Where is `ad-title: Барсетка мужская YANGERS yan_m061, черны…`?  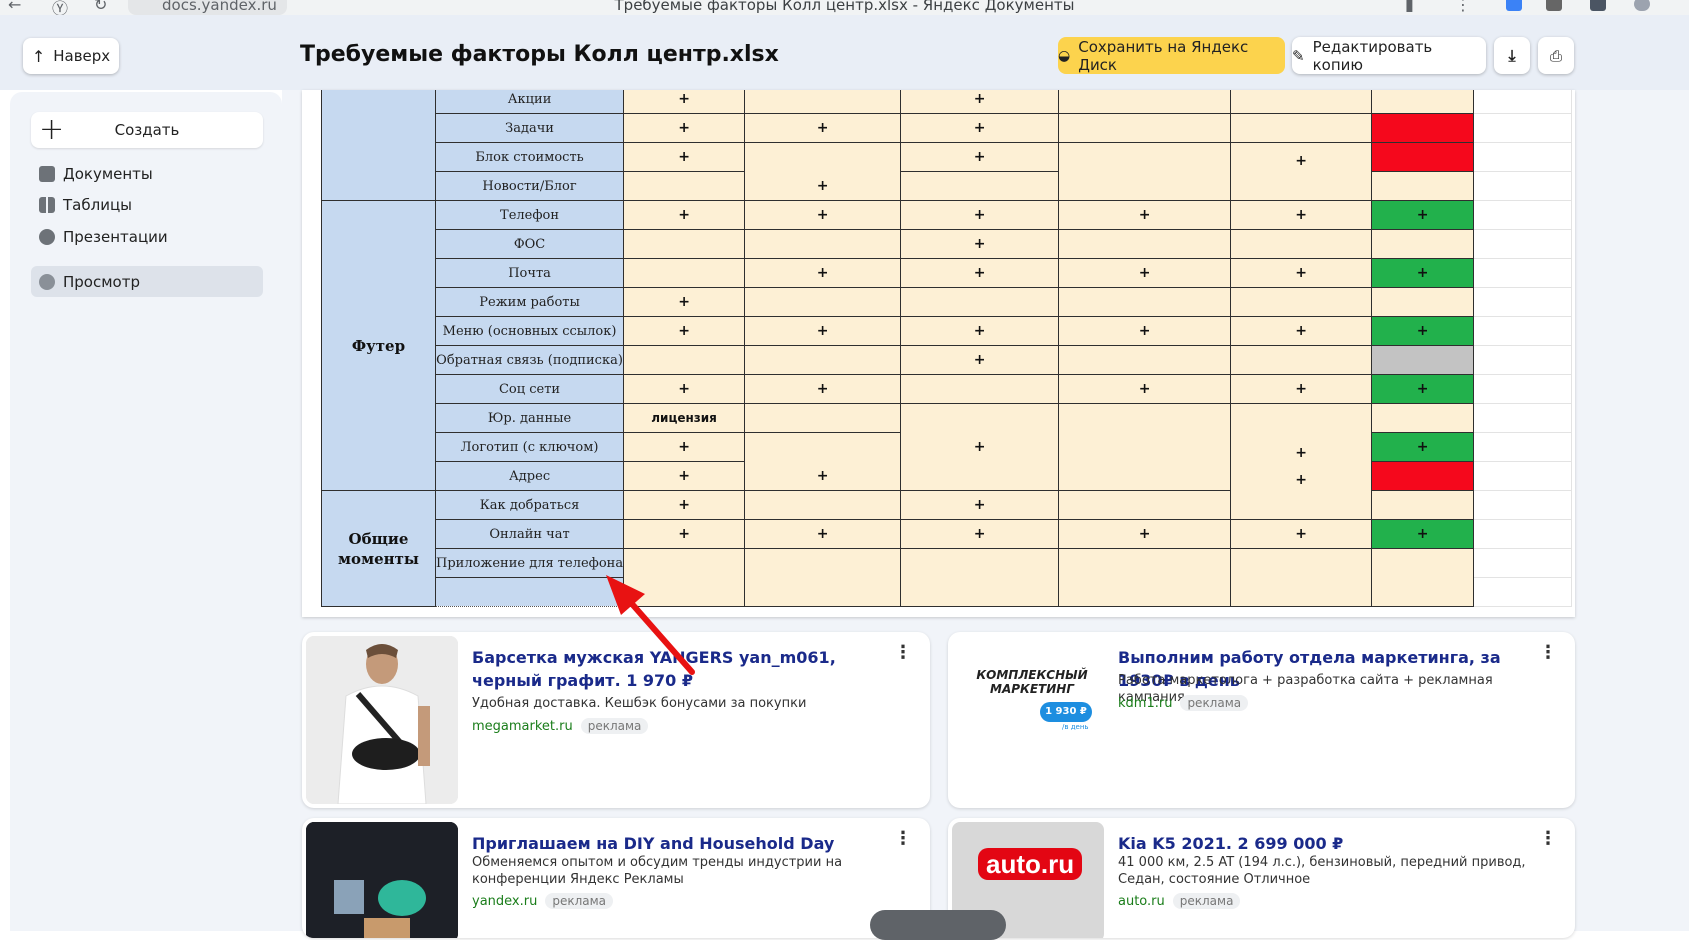 ad-title: Барсетка мужская YANGERS yan_m061, черны… is located at coordinates (677, 669).